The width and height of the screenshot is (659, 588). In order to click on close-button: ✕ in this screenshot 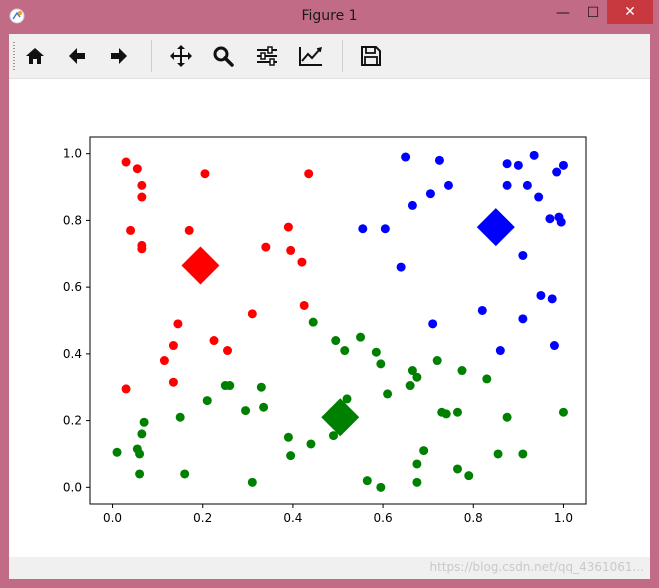, I will do `click(630, 12)`.